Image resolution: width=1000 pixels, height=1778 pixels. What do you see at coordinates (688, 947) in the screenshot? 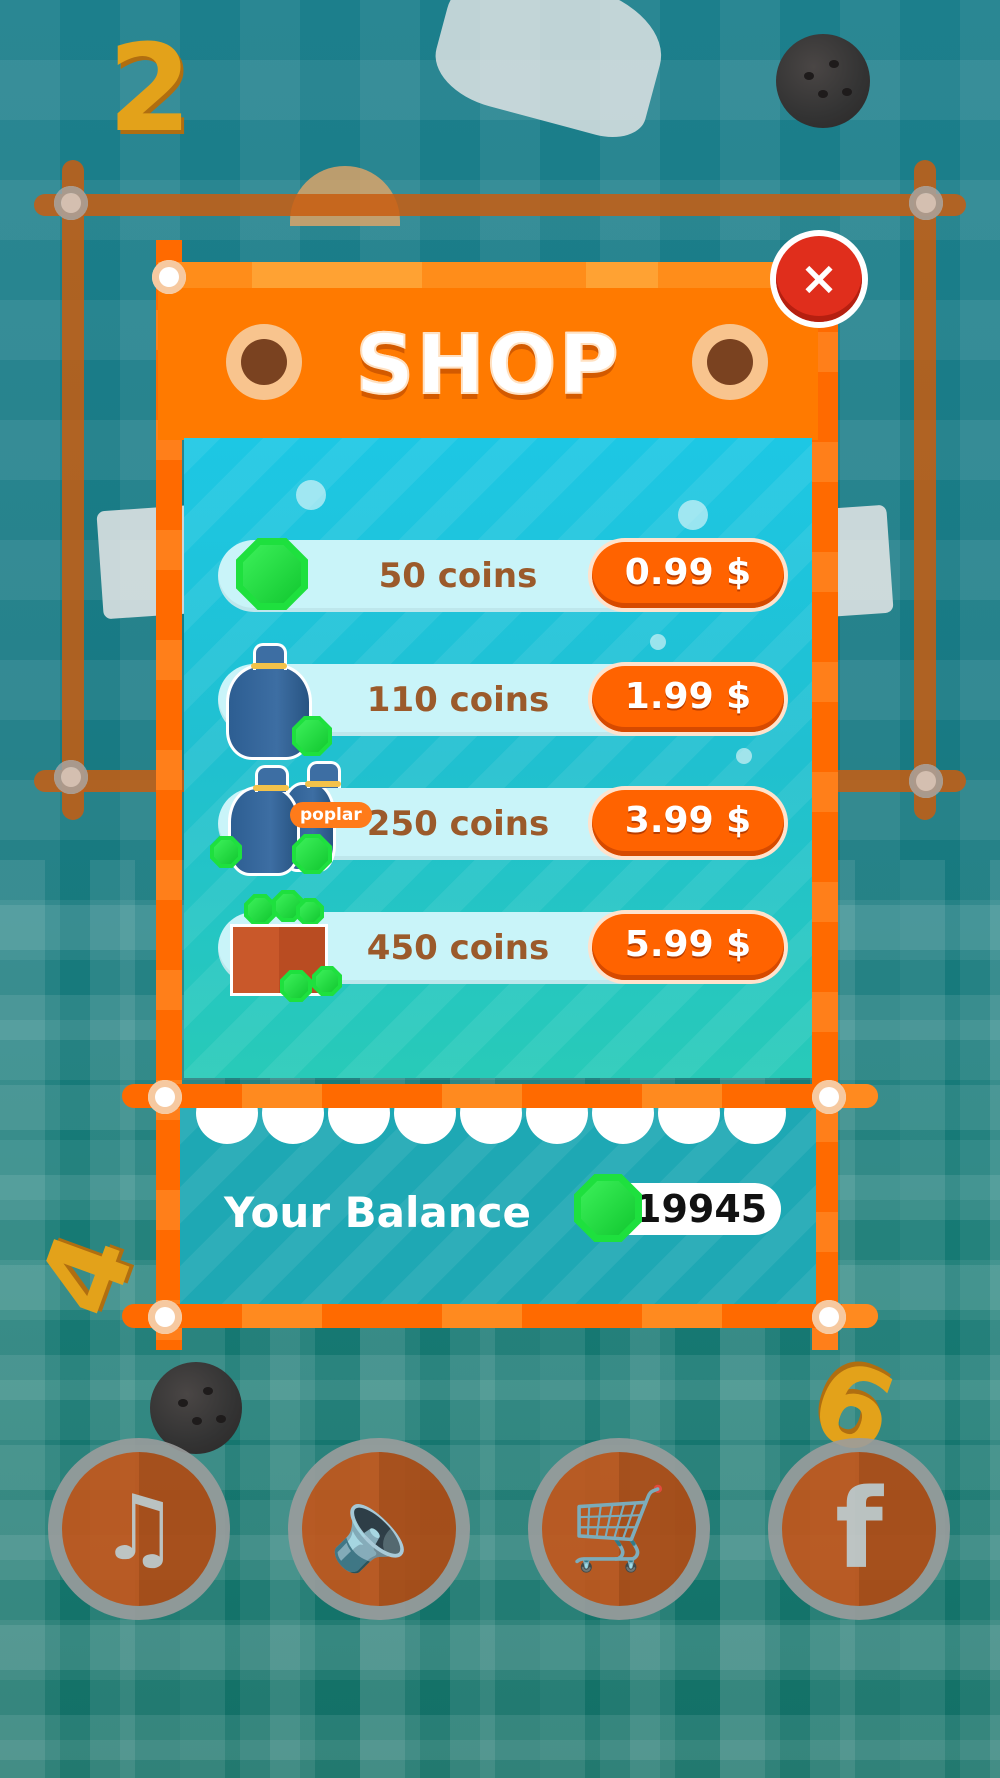
I see `buy-button: 5.99 $` at bounding box center [688, 947].